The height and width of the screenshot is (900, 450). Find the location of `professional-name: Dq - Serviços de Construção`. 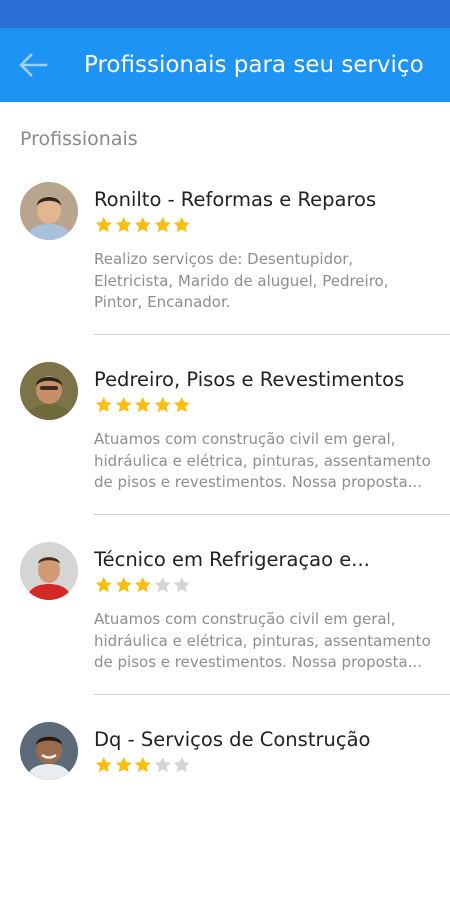

professional-name: Dq - Serviços de Construção is located at coordinates (232, 739).